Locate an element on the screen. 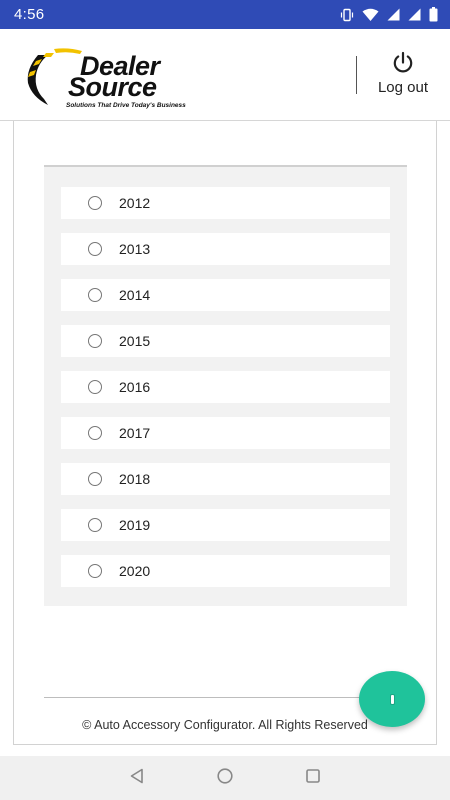 The image size is (450, 800). system-nav-bar is located at coordinates (225, 778).